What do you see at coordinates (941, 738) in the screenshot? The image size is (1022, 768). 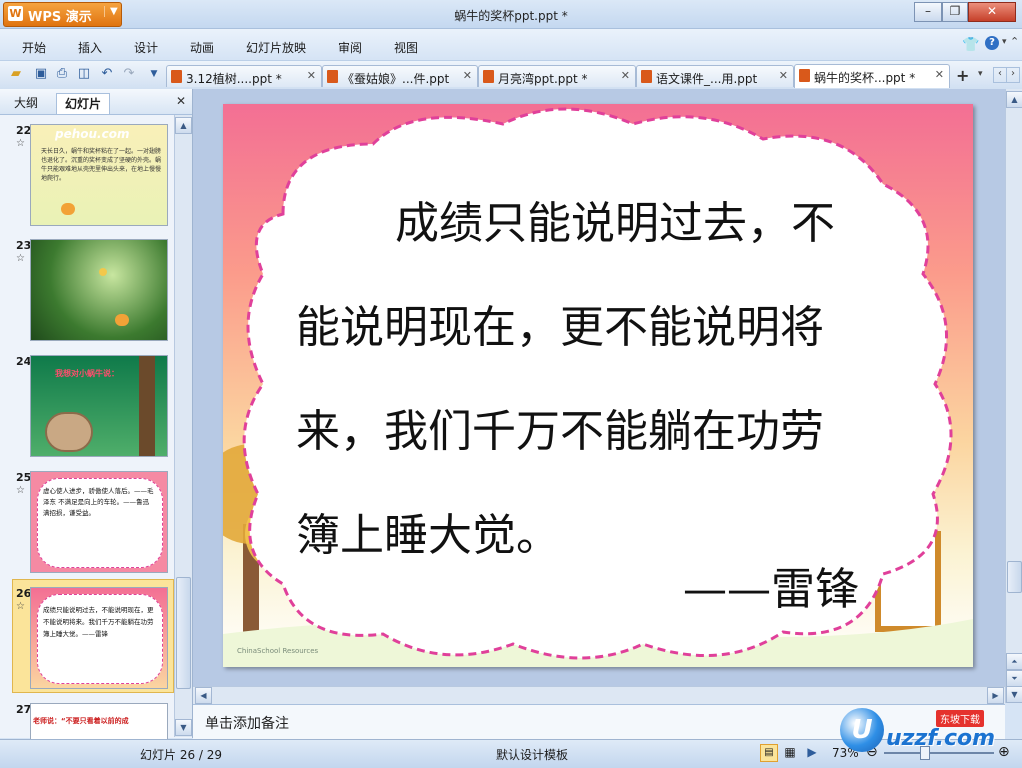 I see `badge-text: uzzf.com` at bounding box center [941, 738].